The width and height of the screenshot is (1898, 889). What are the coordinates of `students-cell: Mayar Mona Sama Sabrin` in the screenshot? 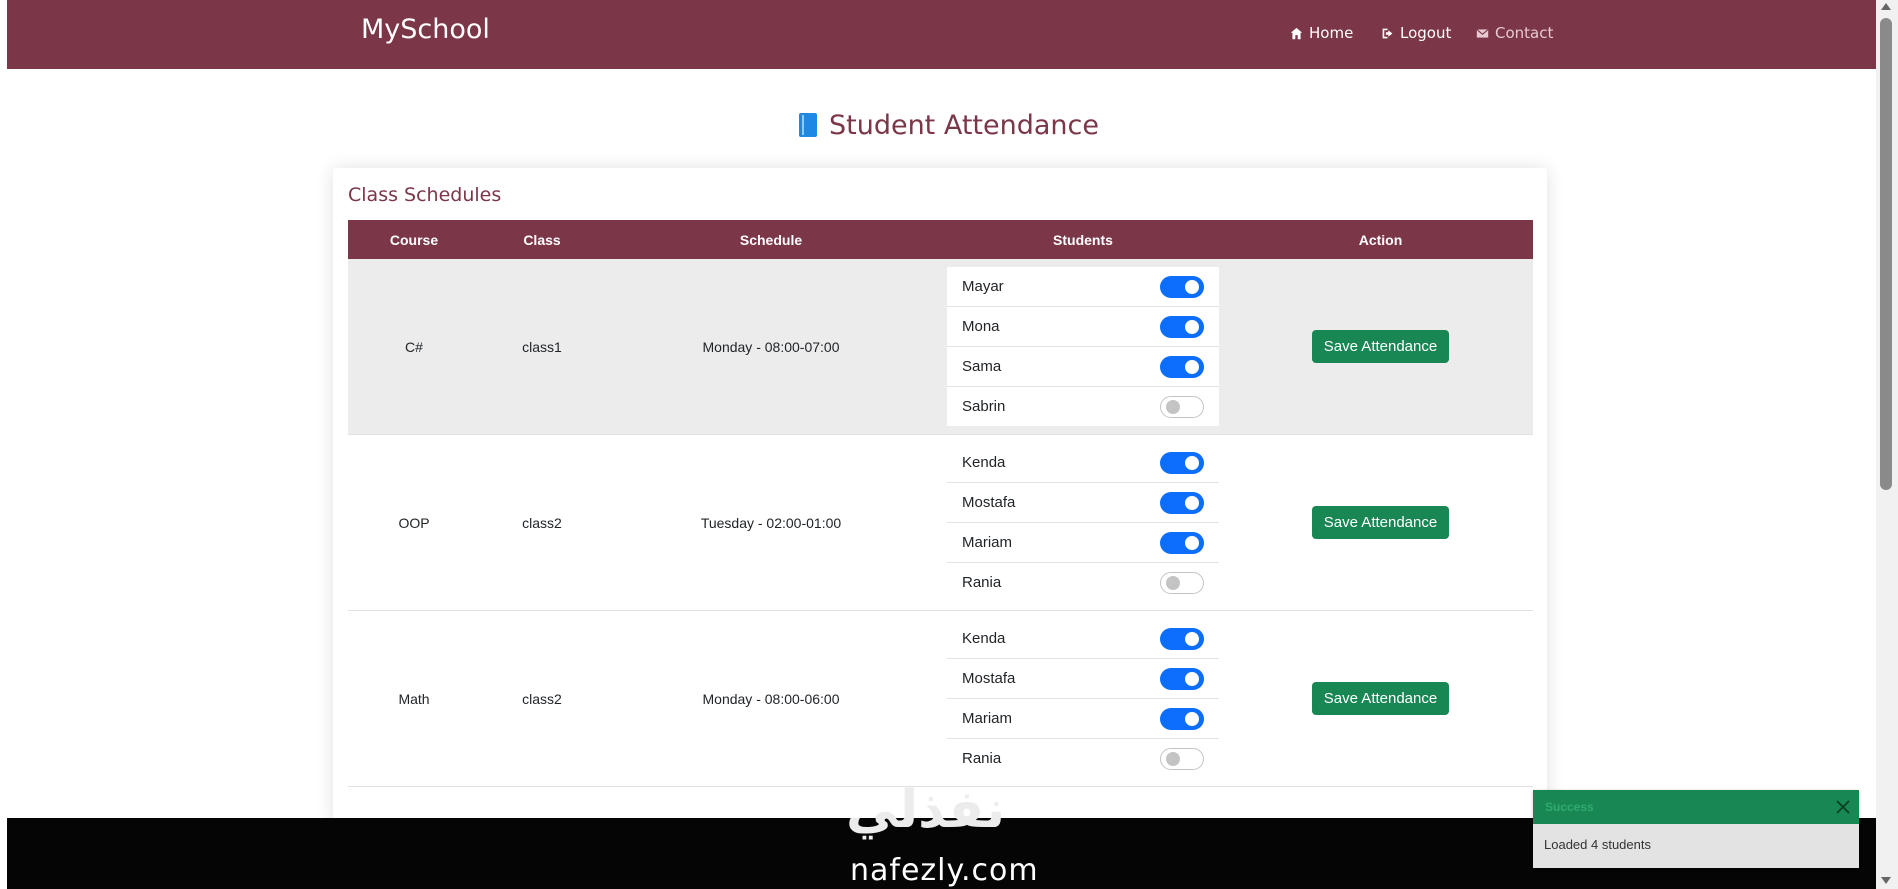 It's located at (1083, 347).